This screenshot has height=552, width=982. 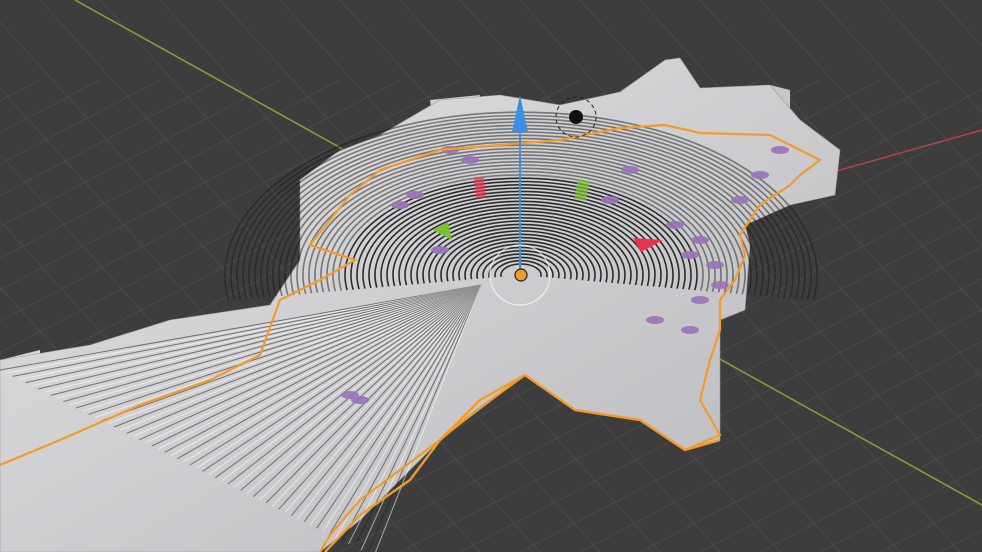 What do you see at coordinates (576, 117) in the screenshot?
I see `view-orbit-dot-icon` at bounding box center [576, 117].